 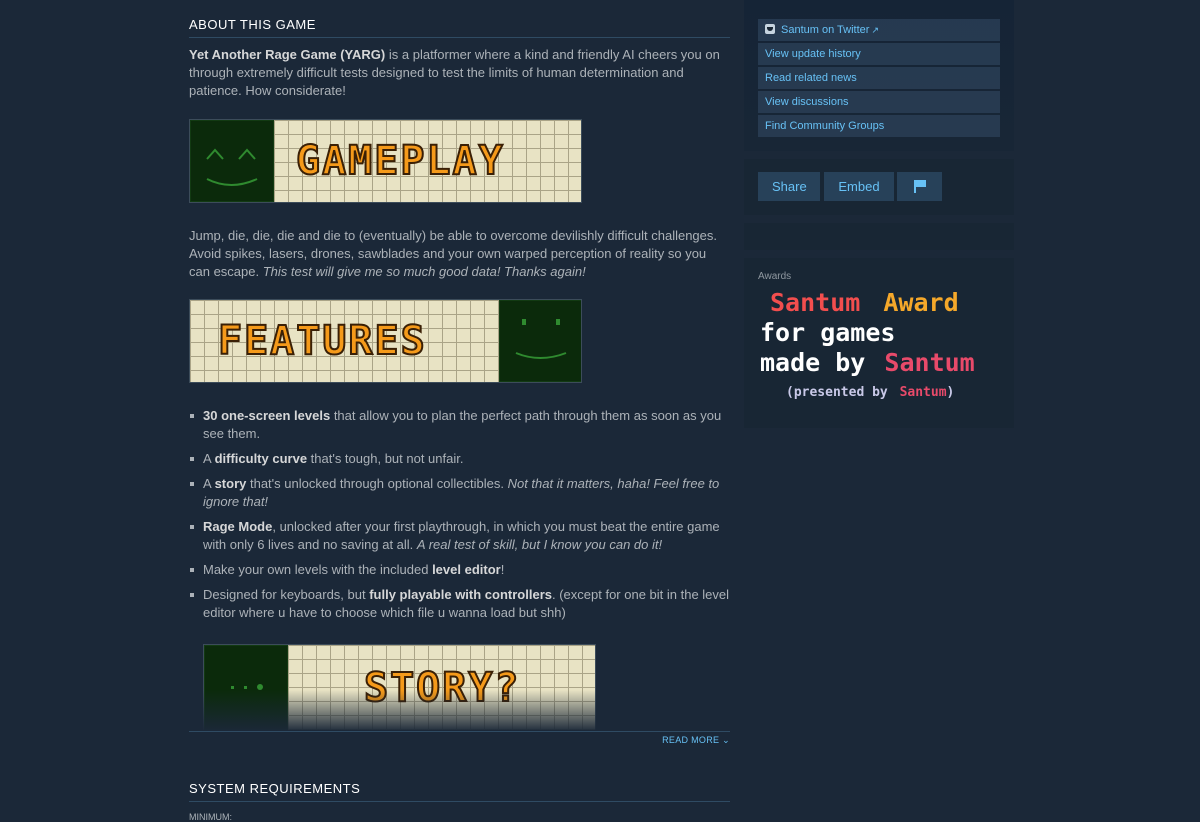 I want to click on award-line-2: for games, so click(x=828, y=332).